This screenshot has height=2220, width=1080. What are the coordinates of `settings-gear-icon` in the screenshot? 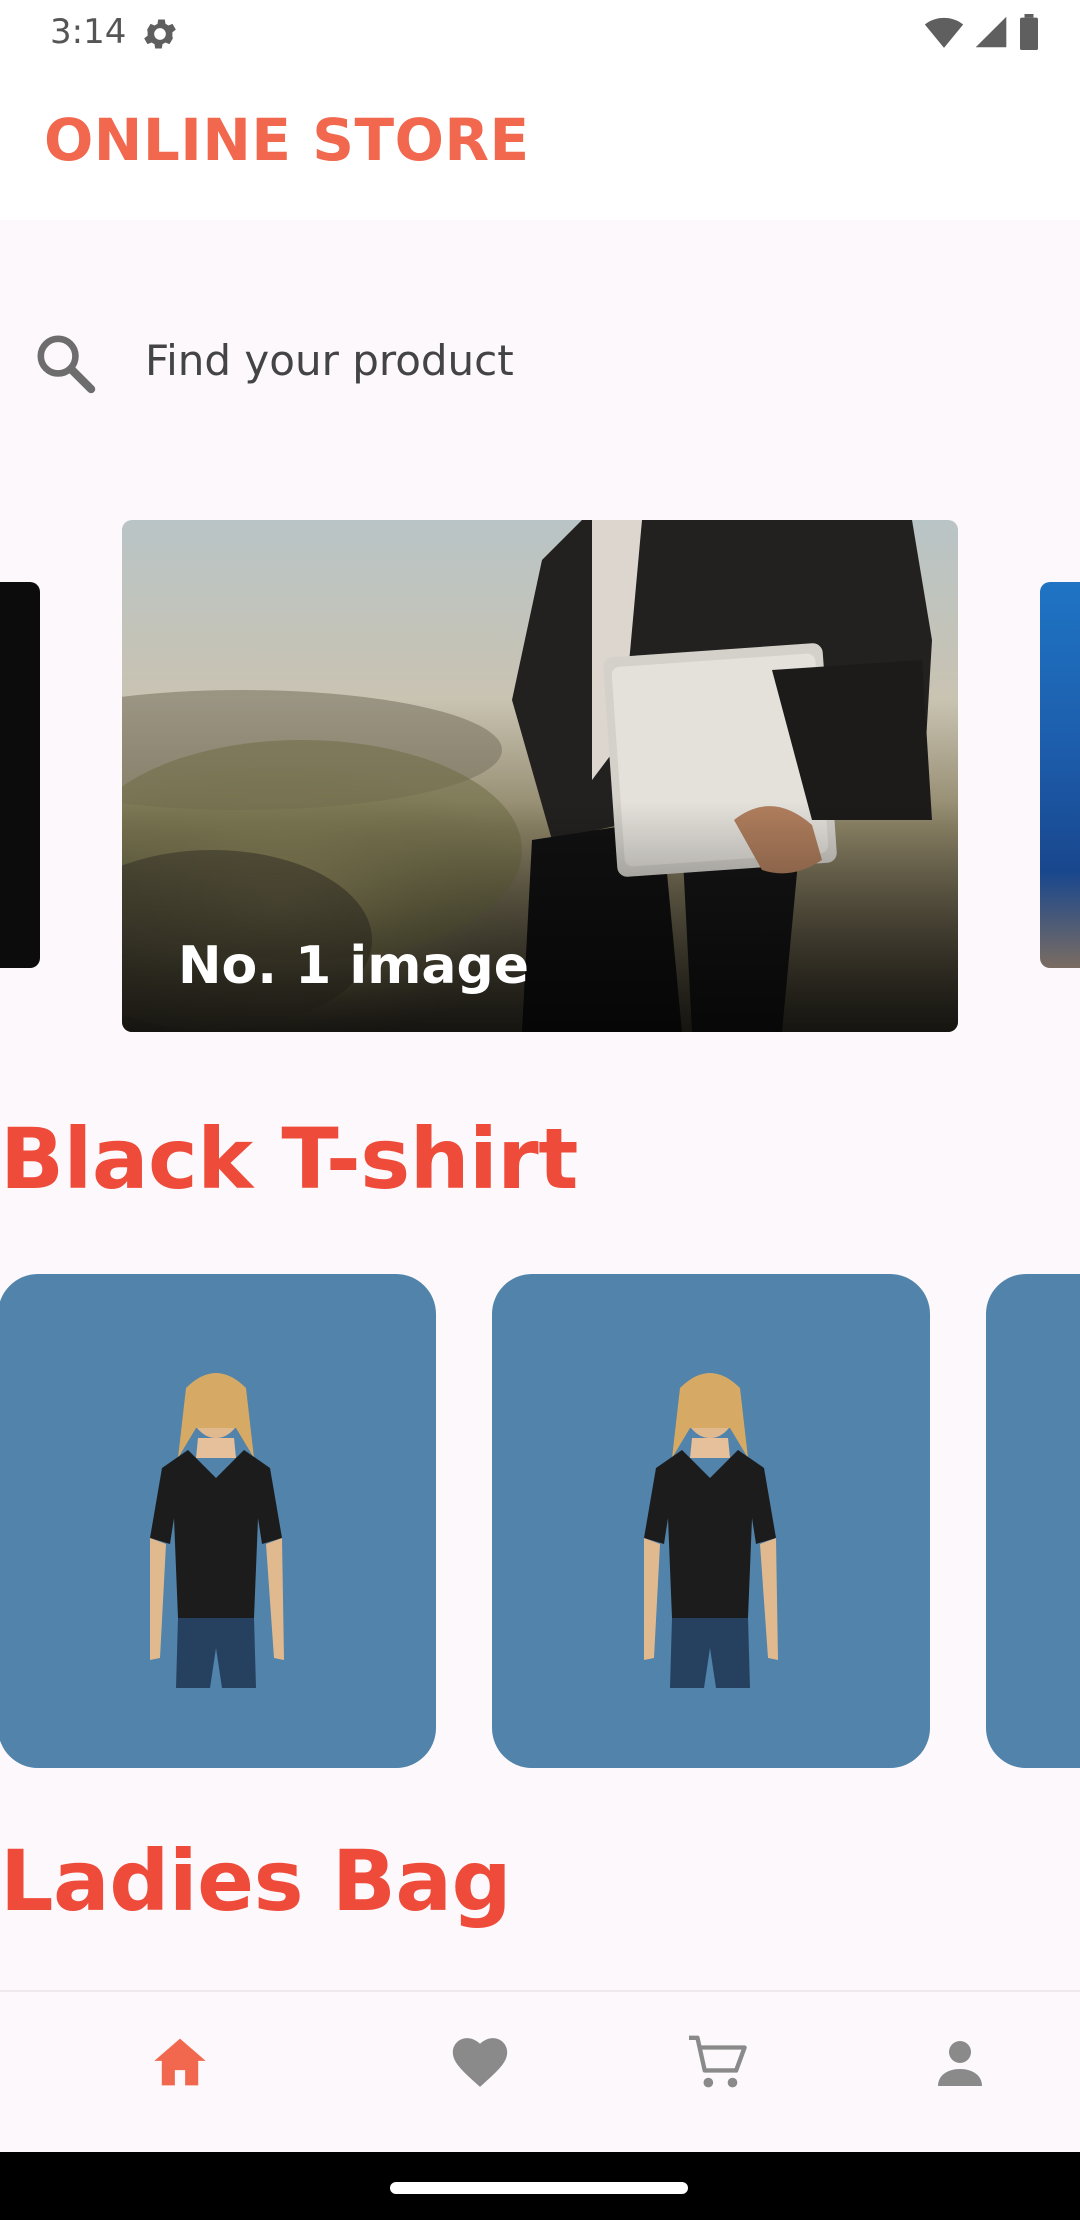 It's located at (160, 34).